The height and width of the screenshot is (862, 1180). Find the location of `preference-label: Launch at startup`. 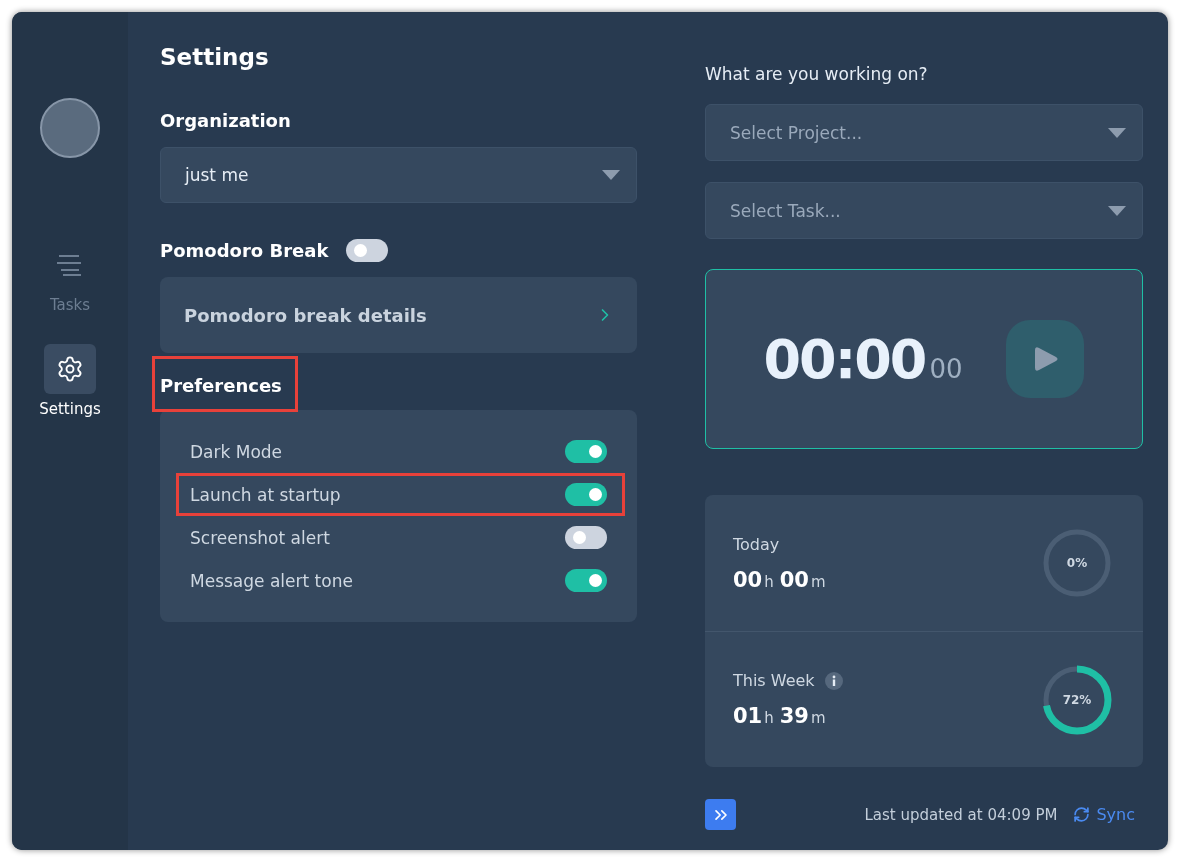

preference-label: Launch at startup is located at coordinates (265, 494).